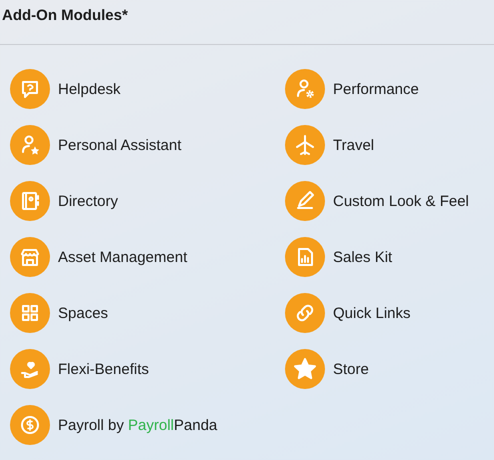  What do you see at coordinates (401, 201) in the screenshot?
I see `module-label: Custom Look & Feel` at bounding box center [401, 201].